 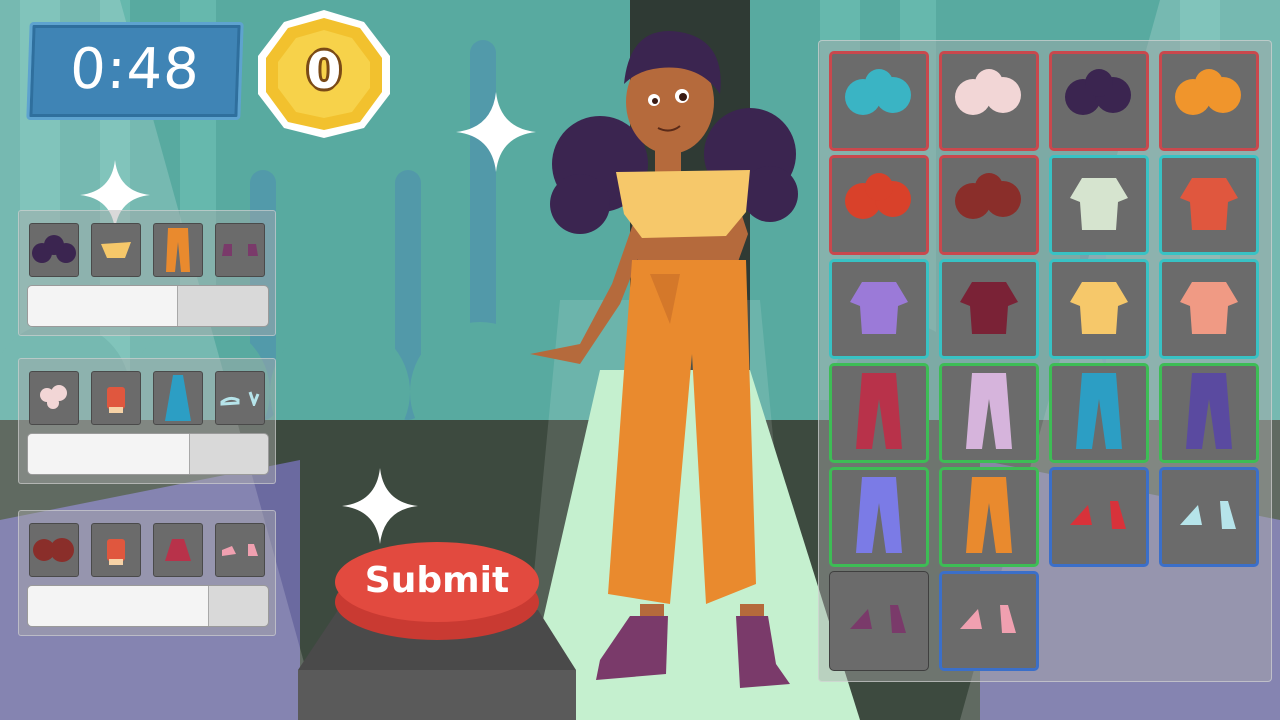 I want to click on wardrobe-item-dark-pigtails-hair, so click(x=1099, y=101).